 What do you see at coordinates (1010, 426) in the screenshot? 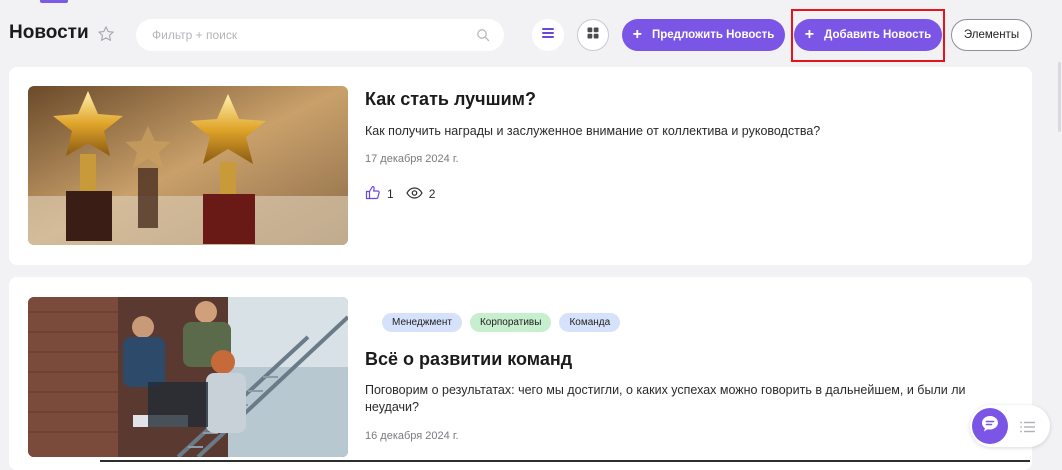
I see `chat-widget` at bounding box center [1010, 426].